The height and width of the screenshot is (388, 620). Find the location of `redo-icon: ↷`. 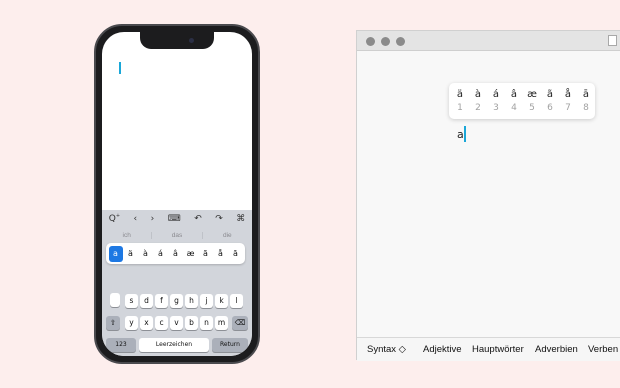

redo-icon: ↷ is located at coordinates (219, 219).